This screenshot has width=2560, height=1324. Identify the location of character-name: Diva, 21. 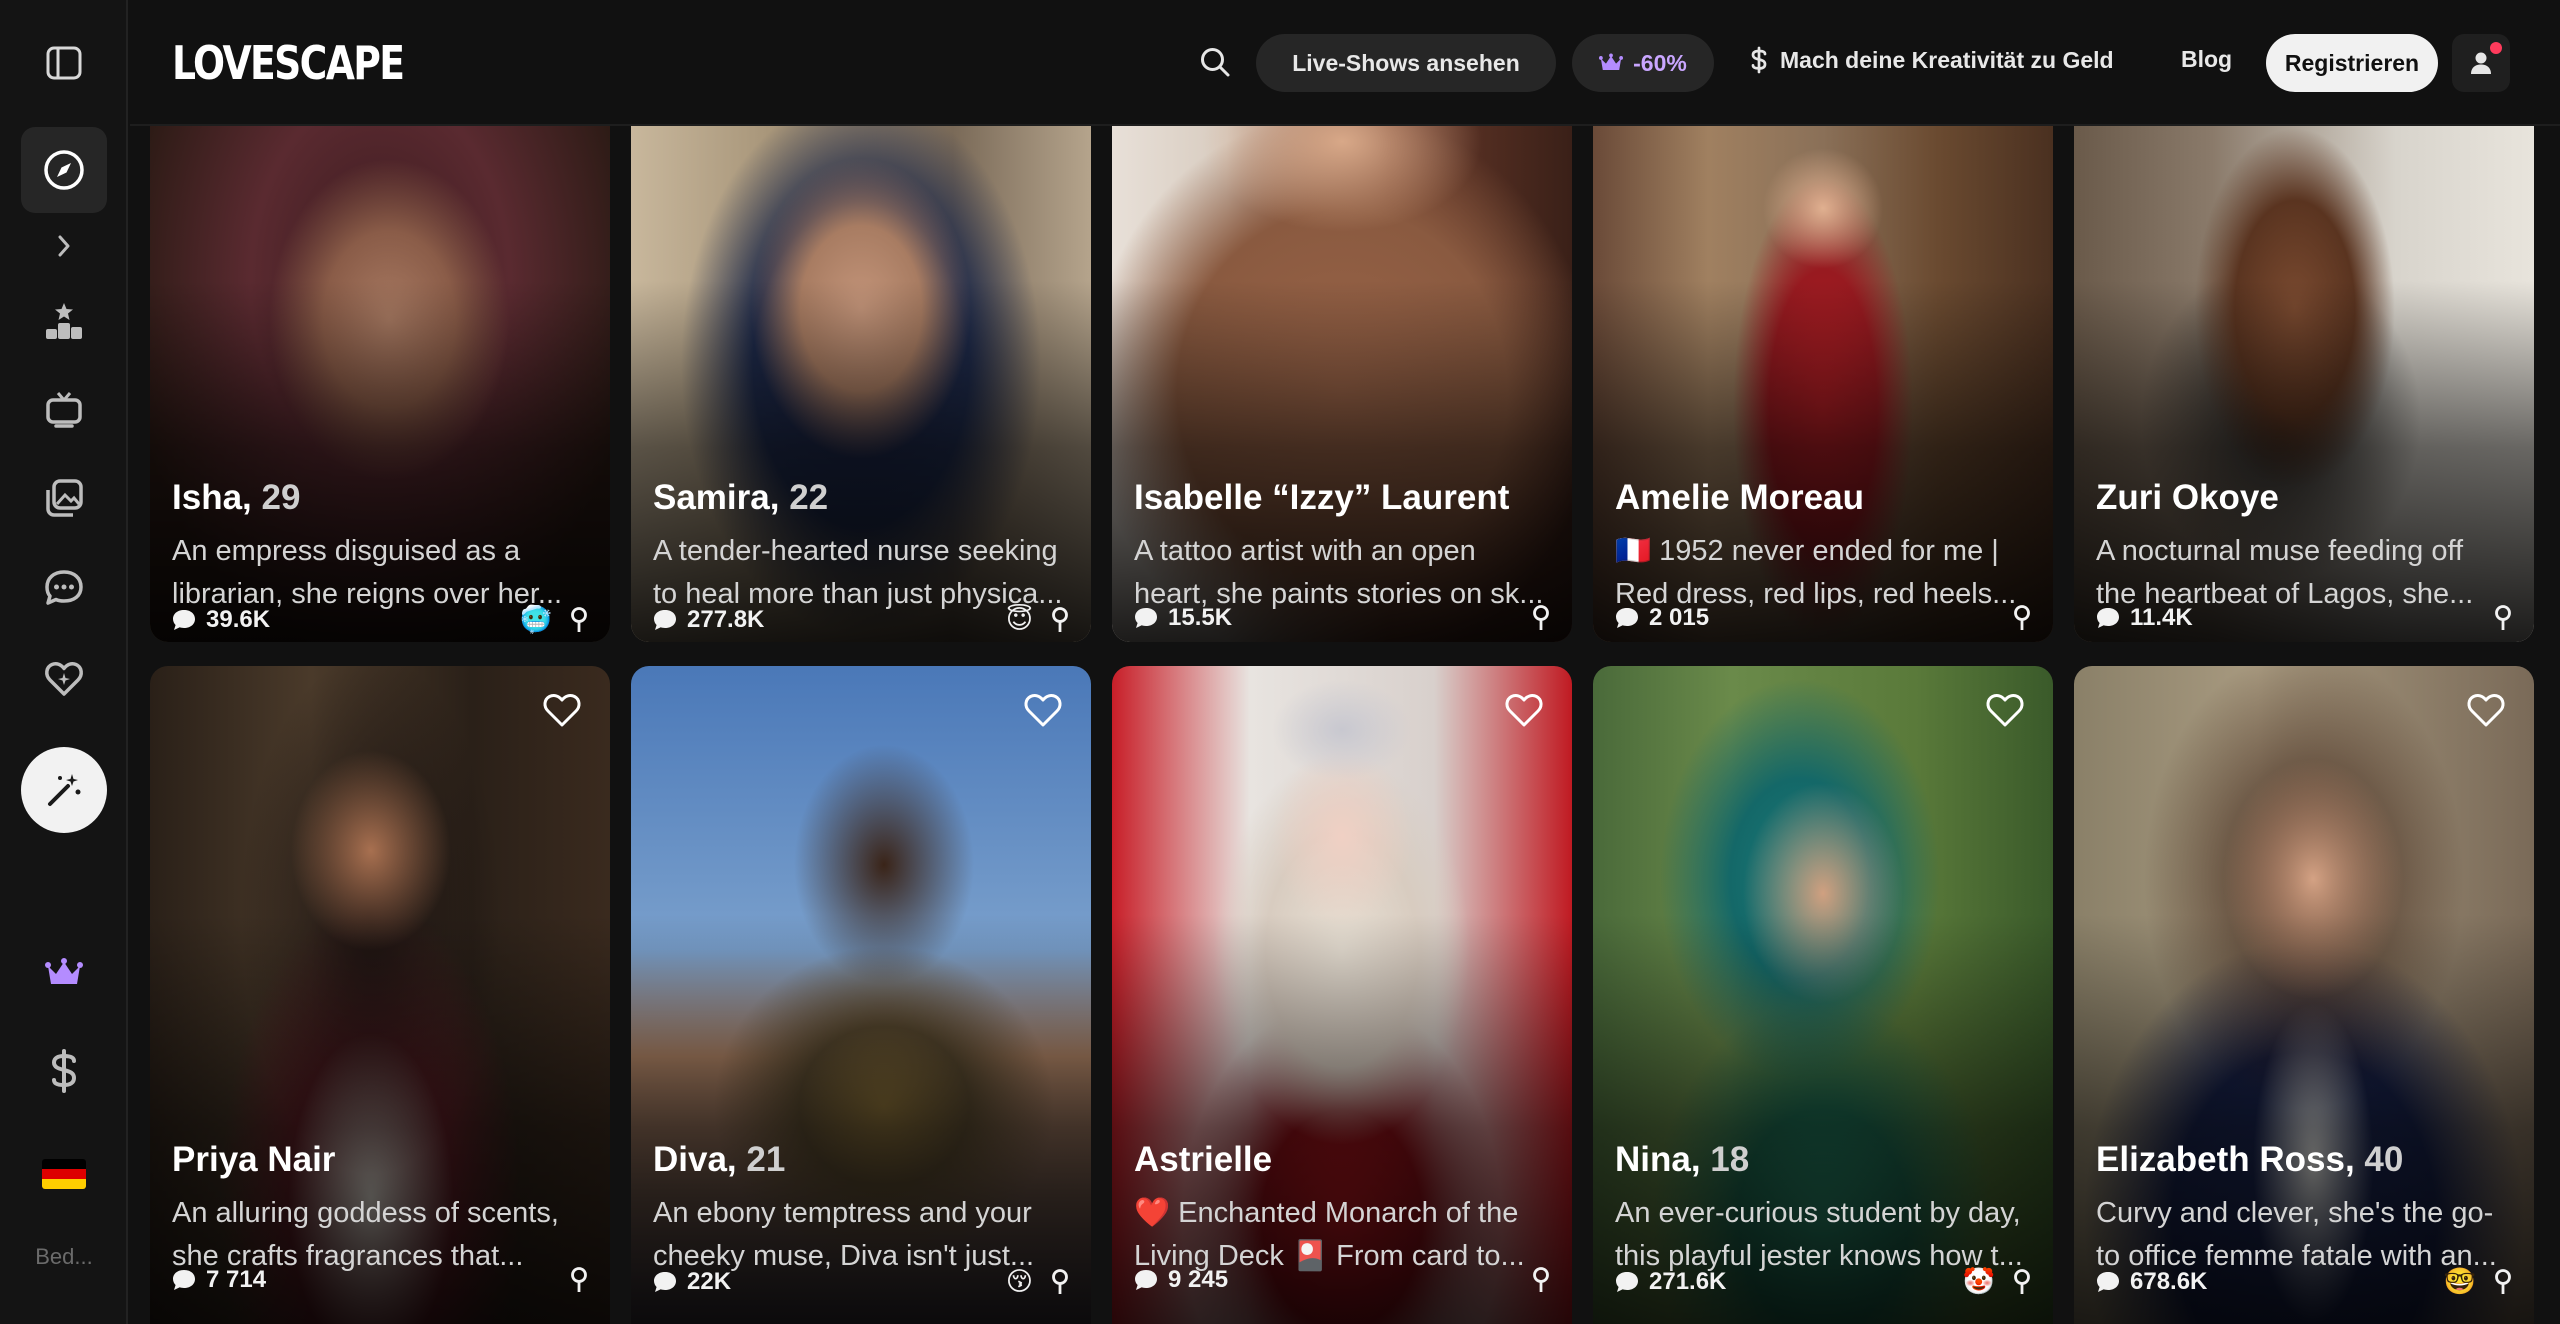
(719, 1160).